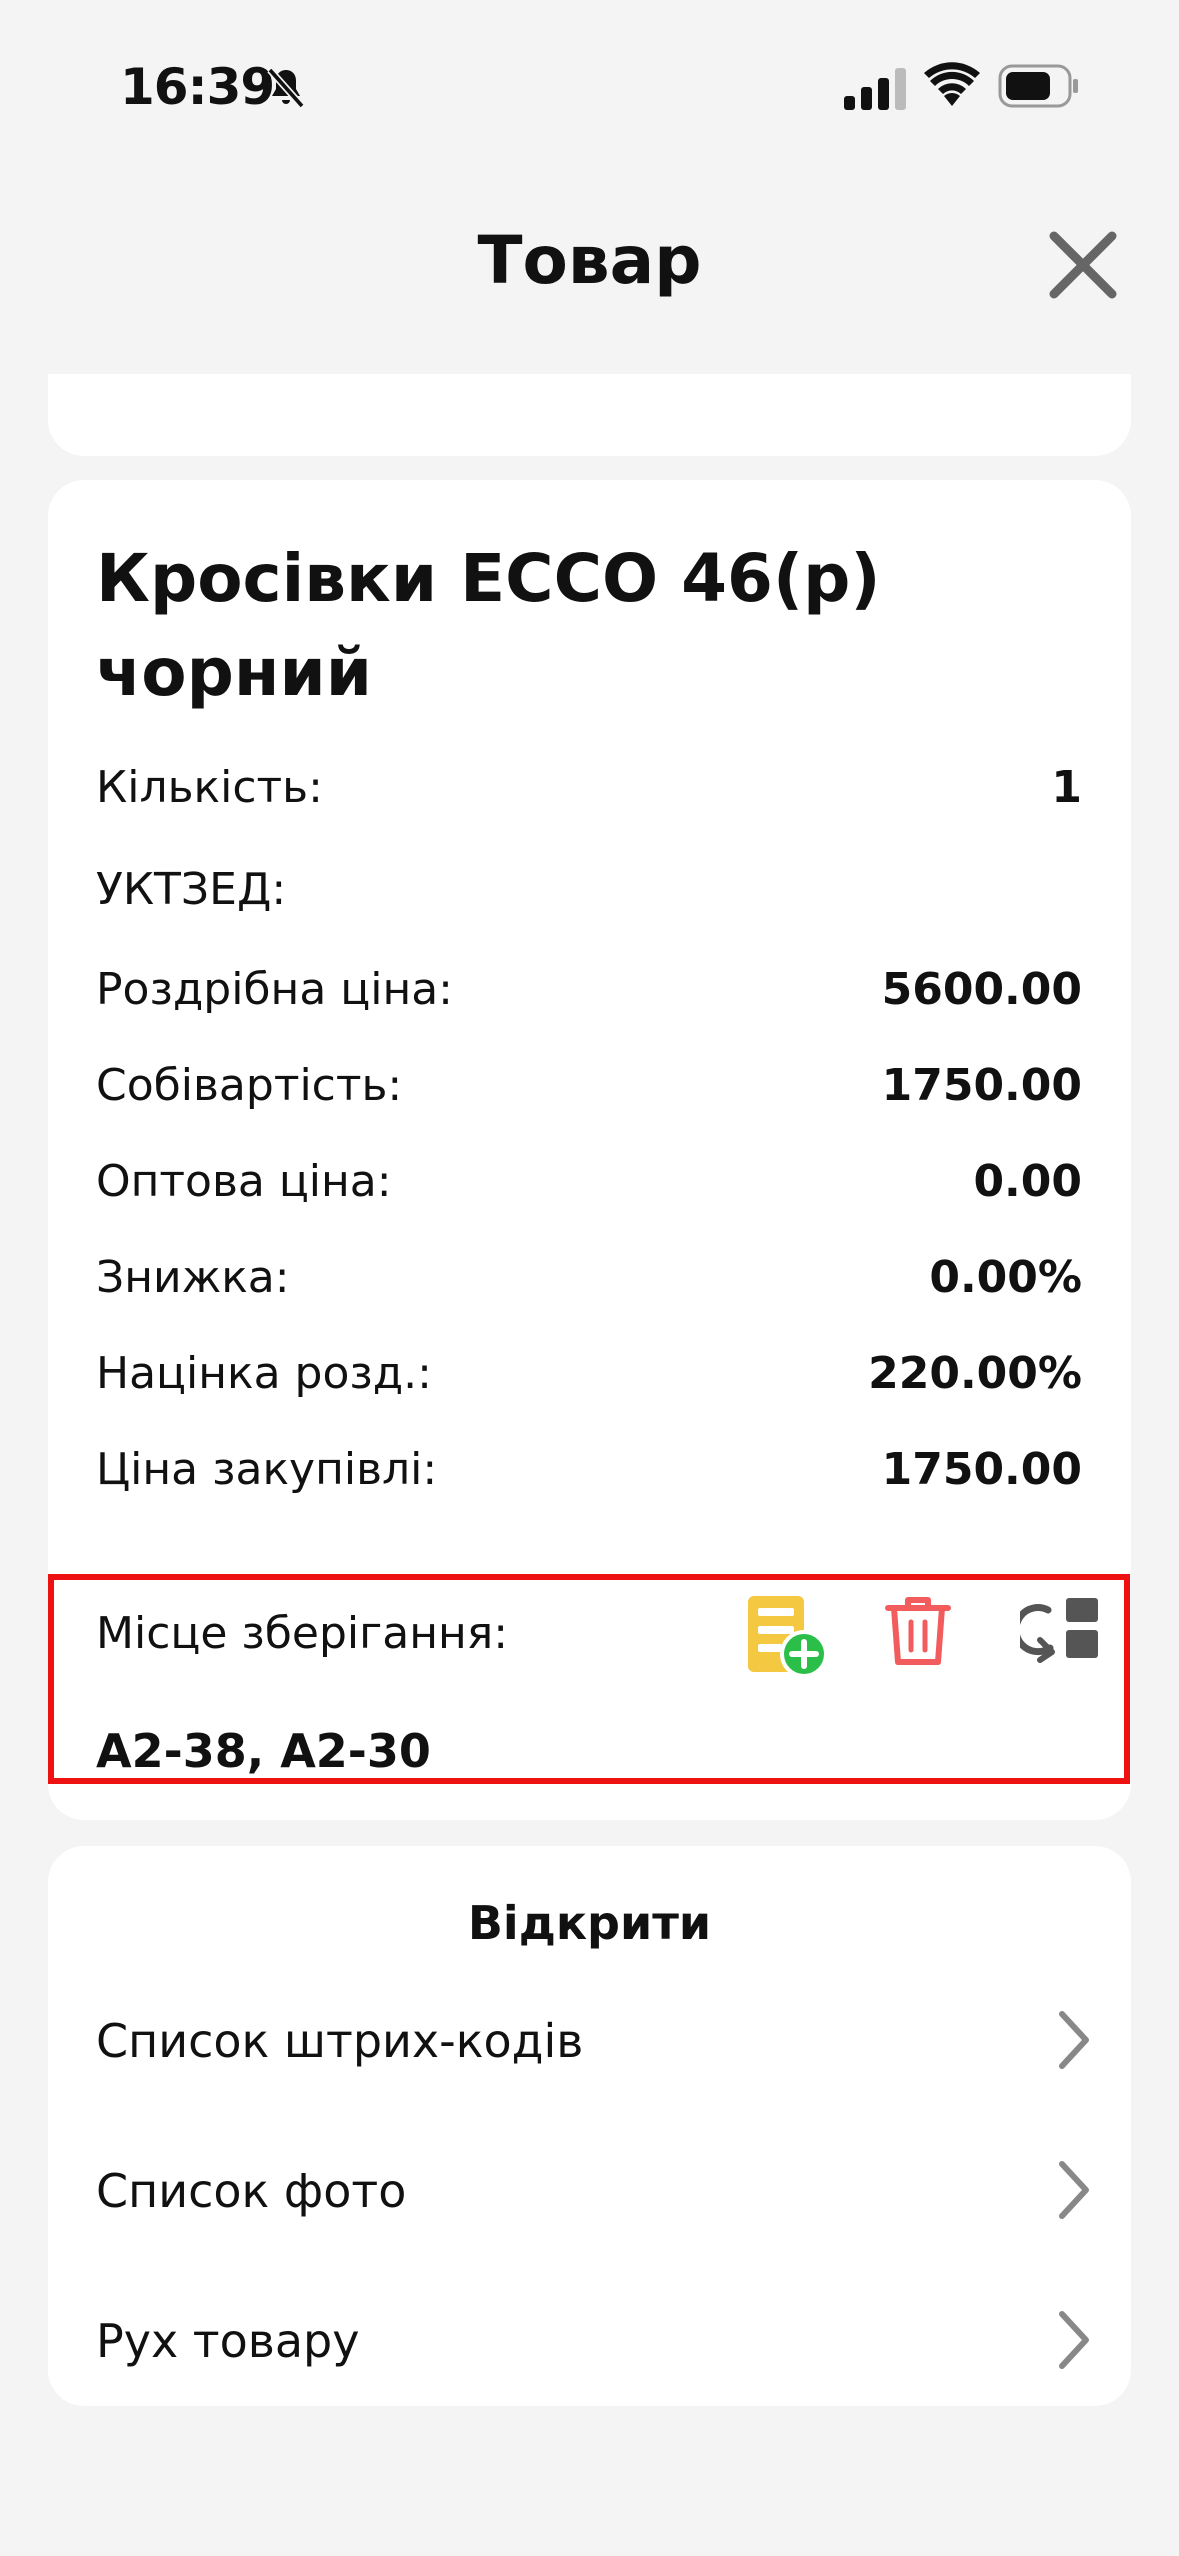 This screenshot has width=1179, height=2556. I want to click on field-row-purchase-price: Ціна закупівлі: 1750.00, so click(589, 1469).